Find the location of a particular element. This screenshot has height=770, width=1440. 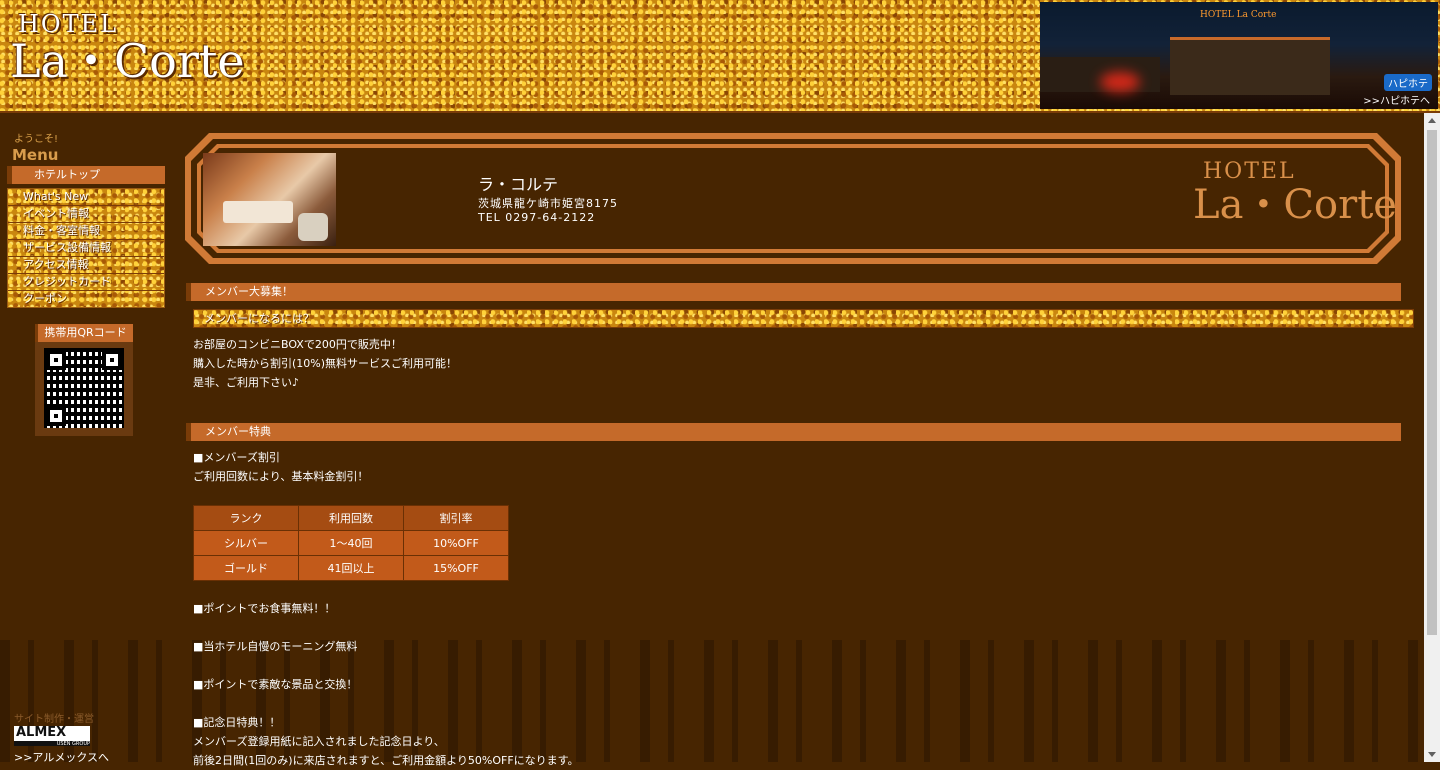

menu-item-credit-card: クレジットカード is located at coordinates (86, 282).